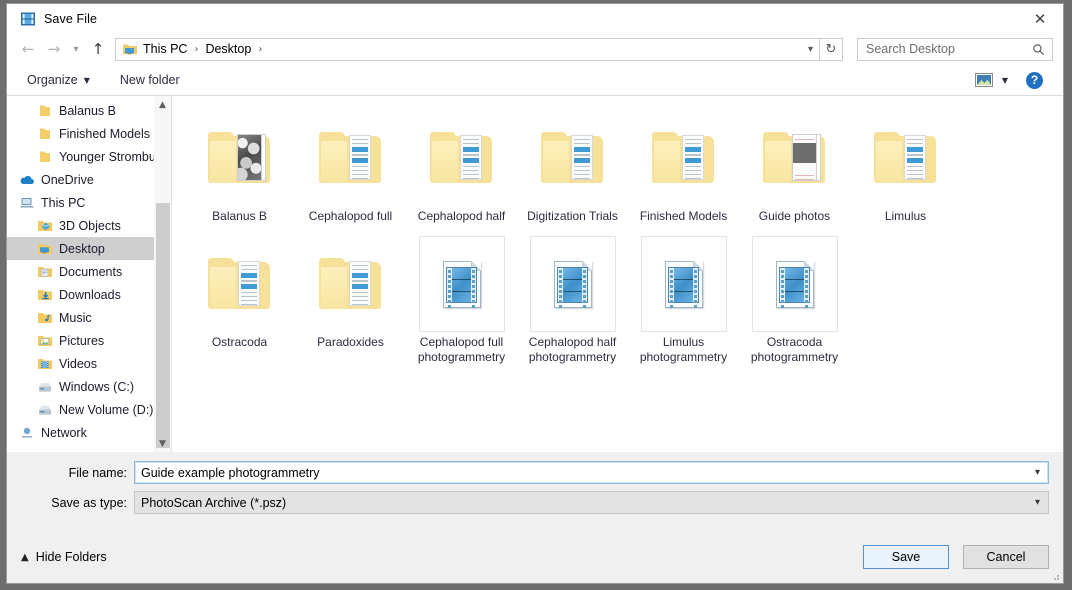 The width and height of the screenshot is (1072, 590). I want to click on onedrive-icon, so click(27, 180).